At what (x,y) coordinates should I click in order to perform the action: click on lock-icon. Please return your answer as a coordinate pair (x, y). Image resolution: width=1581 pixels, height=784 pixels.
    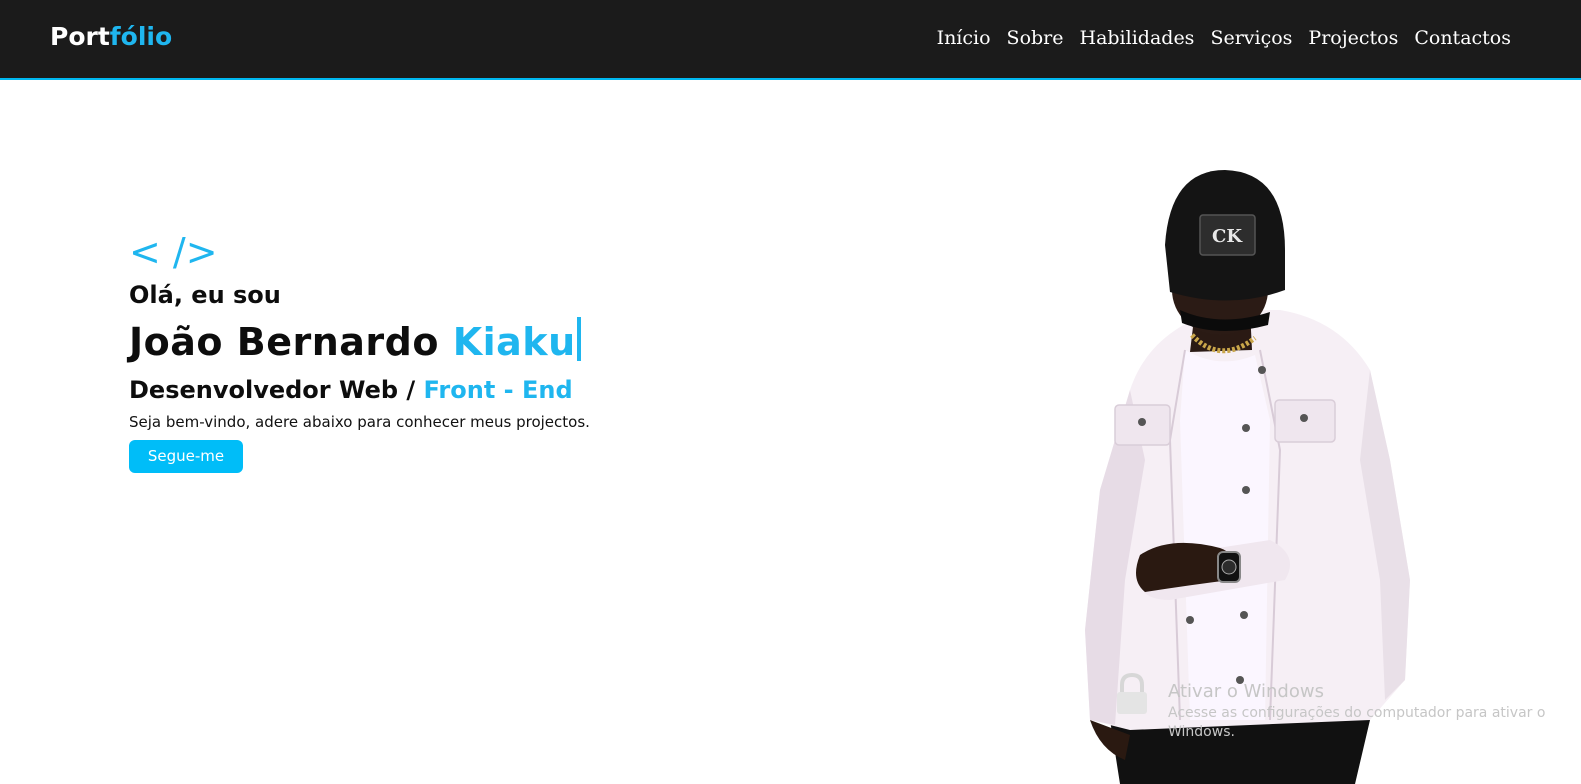
    Looking at the image, I should click on (1132, 693).